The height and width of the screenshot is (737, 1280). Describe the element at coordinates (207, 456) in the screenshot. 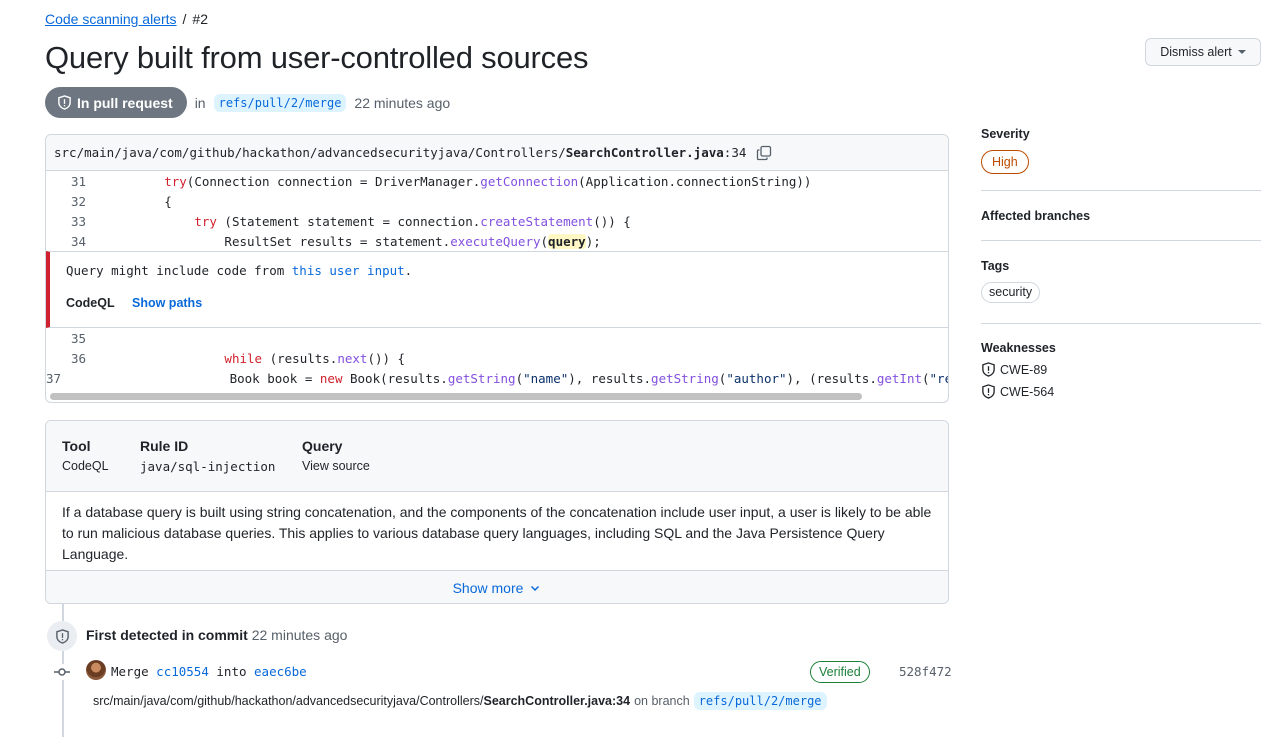

I see `rule-id-column: Rule ID java/sql-injection` at that location.